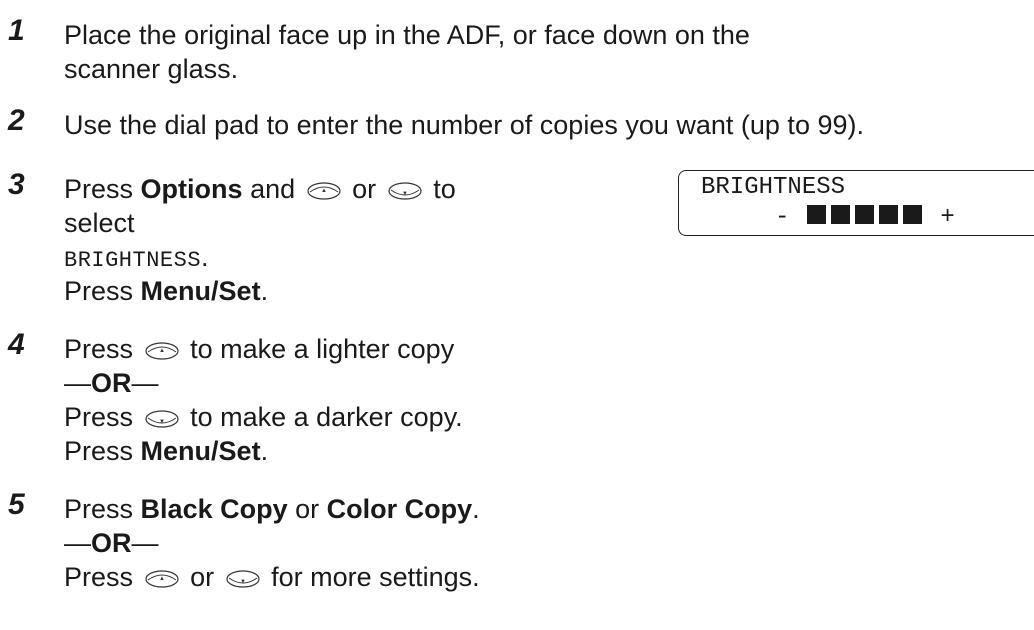 This screenshot has width=1034, height=630. Describe the element at coordinates (214, 509) in the screenshot. I see `black-copy-key-label: Black Copy` at that location.